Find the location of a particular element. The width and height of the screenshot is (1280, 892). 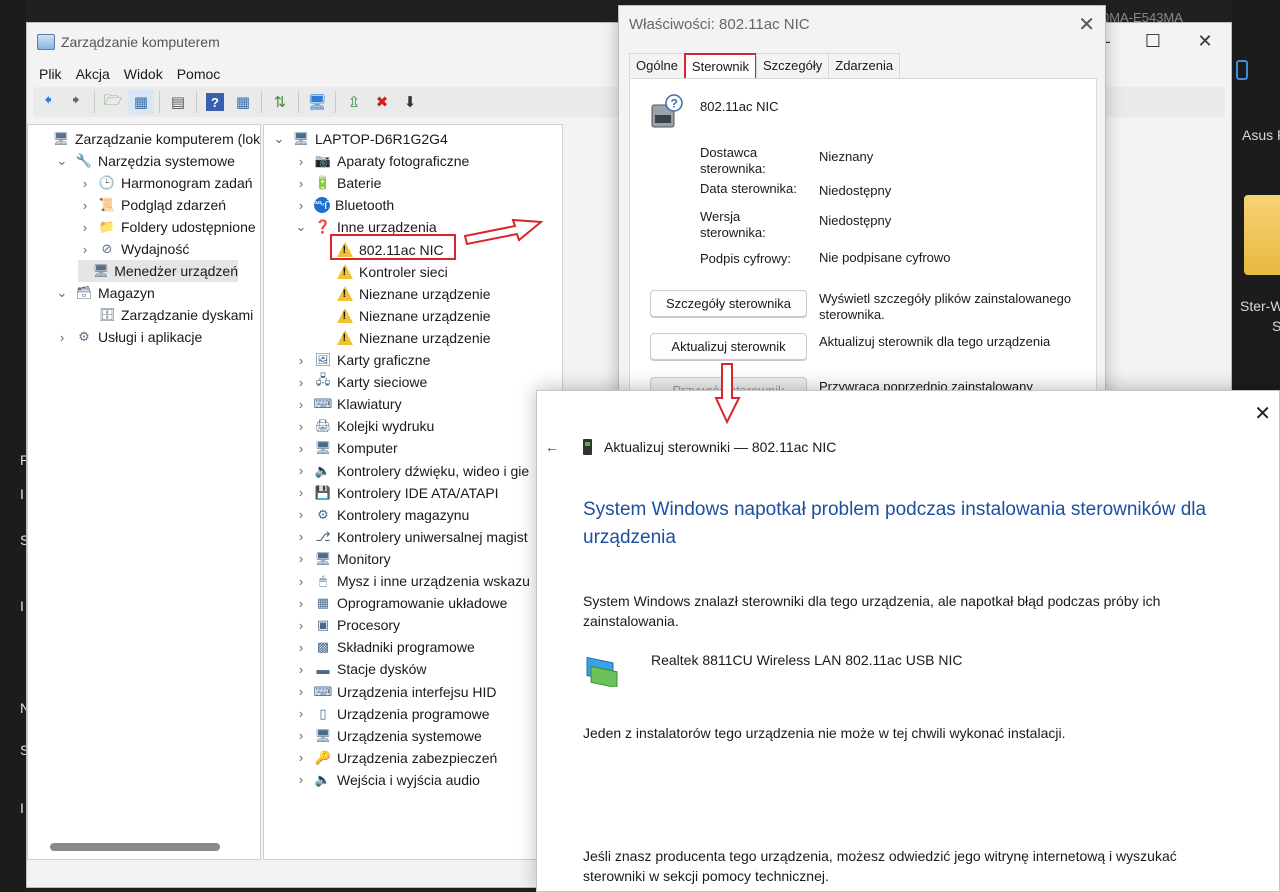

update-driver-button: Aktualizuj sterownik is located at coordinates (728, 346).